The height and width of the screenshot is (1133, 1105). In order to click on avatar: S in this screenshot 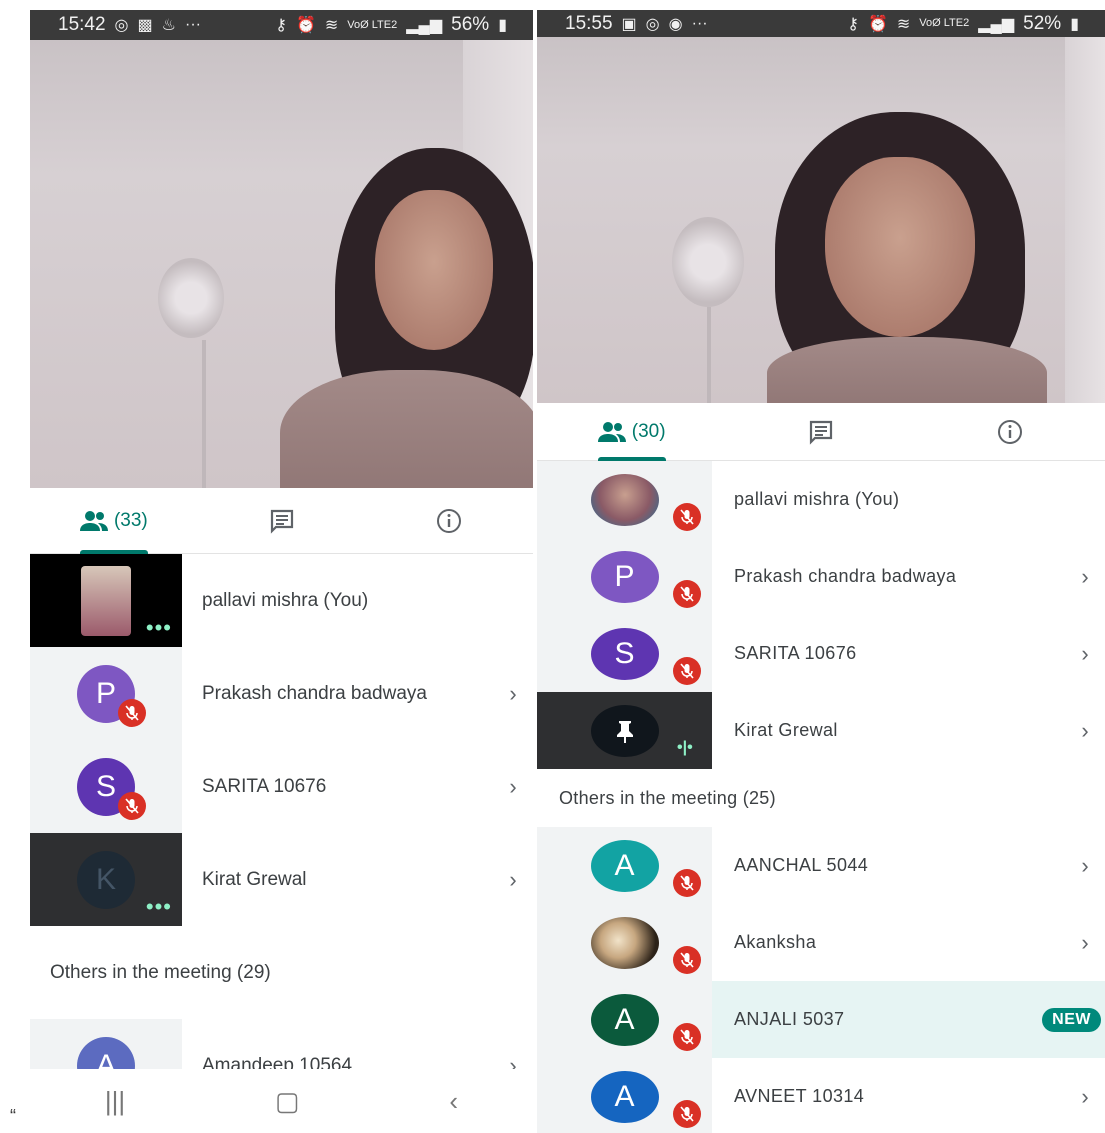, I will do `click(624, 653)`.